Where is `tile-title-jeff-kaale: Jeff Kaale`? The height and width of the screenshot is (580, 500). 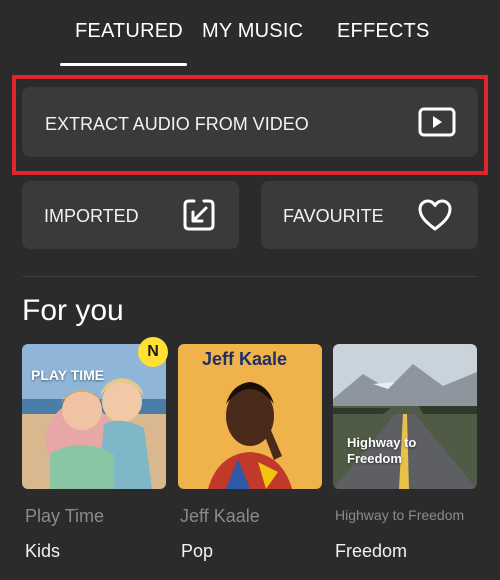
tile-title-jeff-kaale: Jeff Kaale is located at coordinates (220, 516).